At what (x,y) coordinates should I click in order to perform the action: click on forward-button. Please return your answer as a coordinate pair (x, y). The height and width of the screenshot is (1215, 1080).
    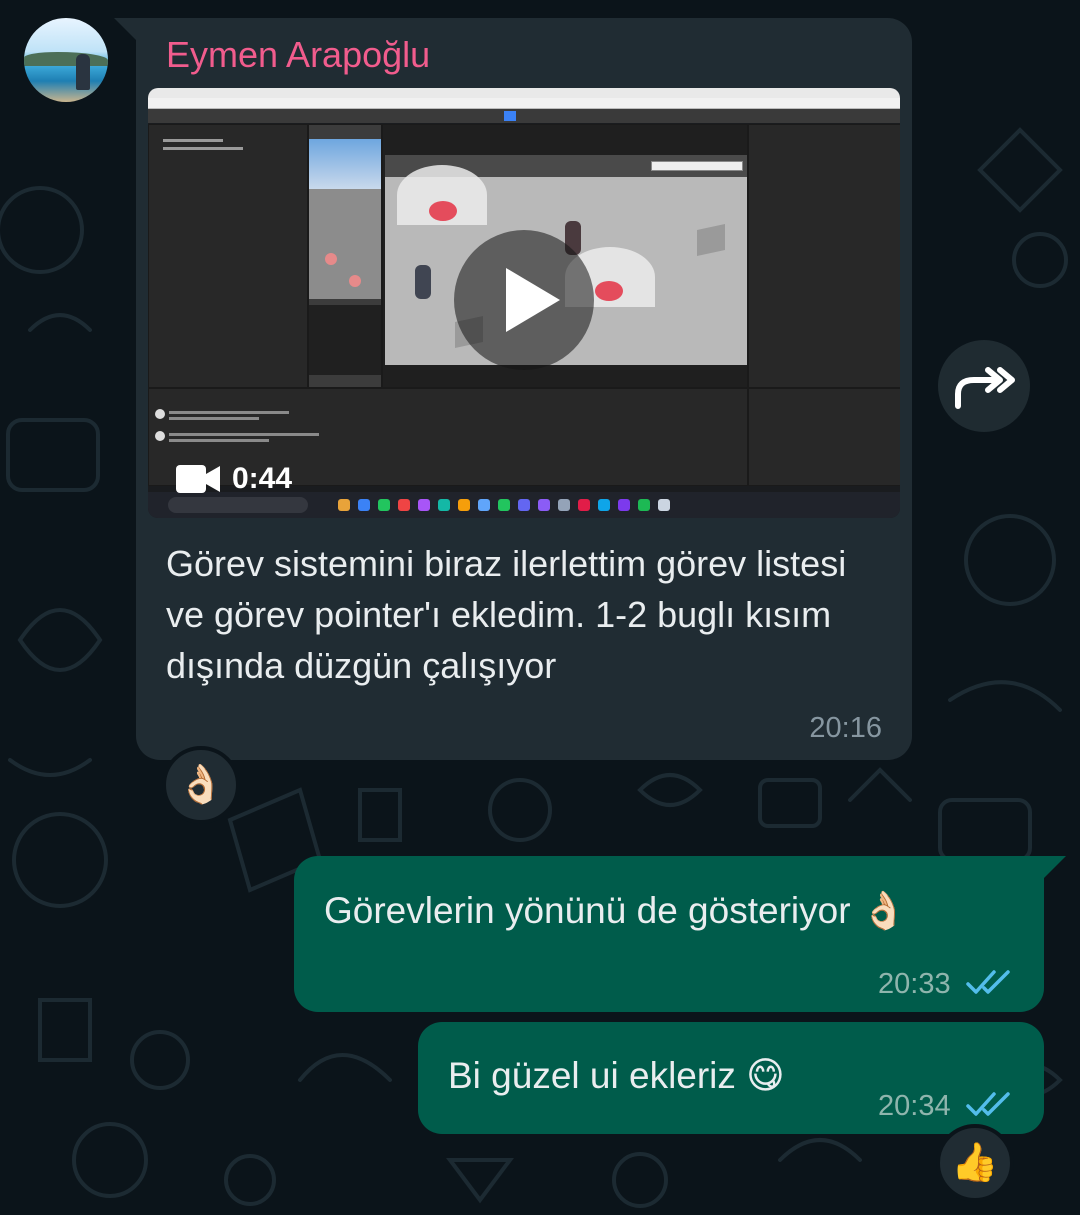
    Looking at the image, I should click on (984, 386).